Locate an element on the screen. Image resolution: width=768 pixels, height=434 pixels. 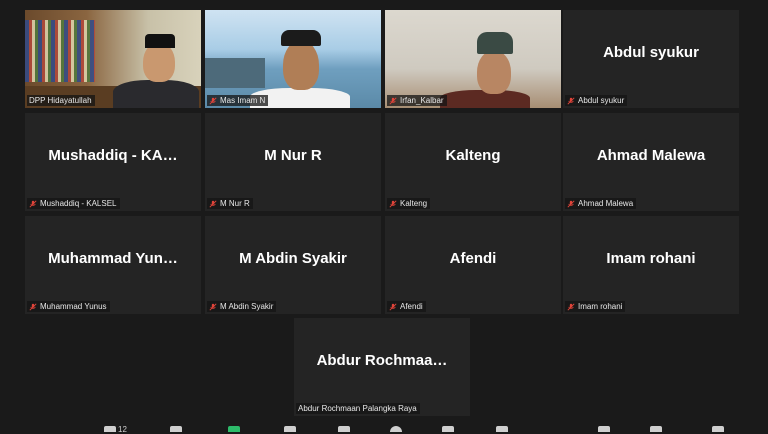
participant-name: Imam rohani is located at coordinates (651, 258).